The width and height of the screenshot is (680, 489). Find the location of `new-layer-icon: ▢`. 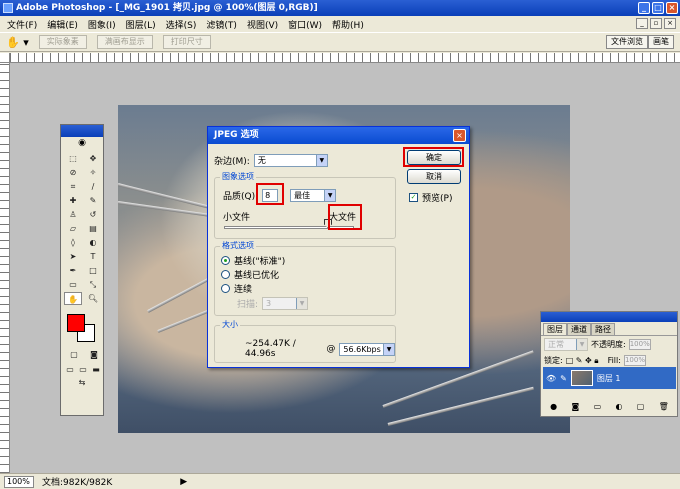

new-layer-icon: ▢ is located at coordinates (641, 408).